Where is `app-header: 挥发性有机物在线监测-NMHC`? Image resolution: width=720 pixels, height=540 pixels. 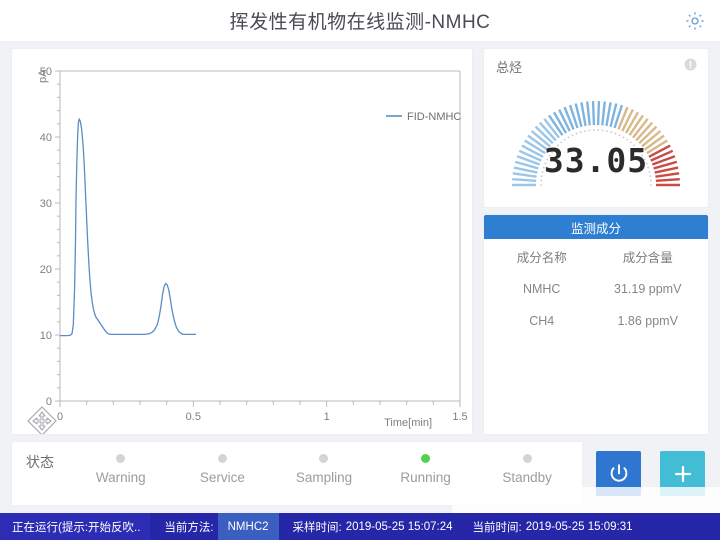 app-header: 挥发性有机物在线监测-NMHC is located at coordinates (360, 20).